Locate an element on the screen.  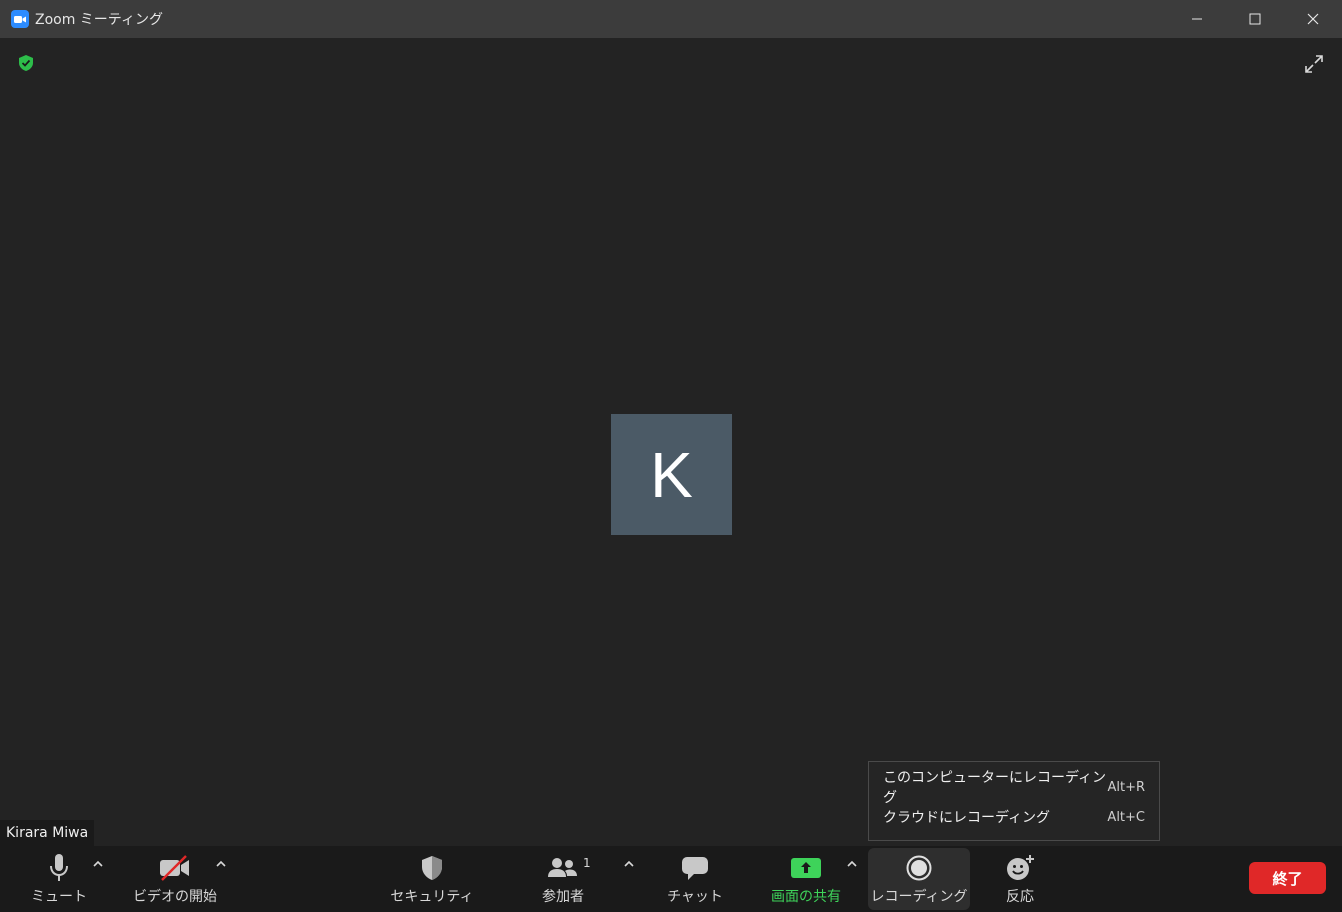
participants-label: 参加者 is located at coordinates (563, 897).